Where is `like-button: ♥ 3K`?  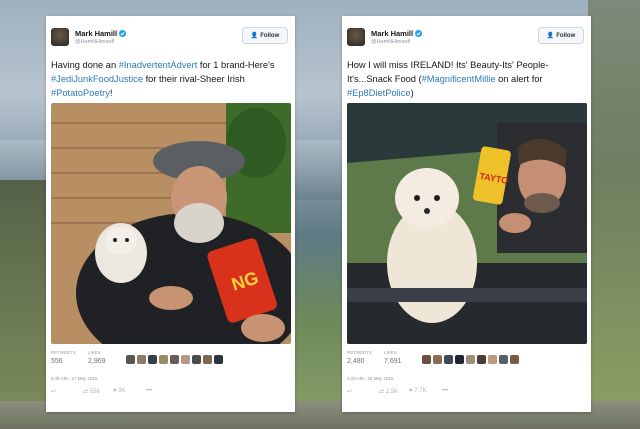
like-button: ♥ 3K is located at coordinates (119, 391).